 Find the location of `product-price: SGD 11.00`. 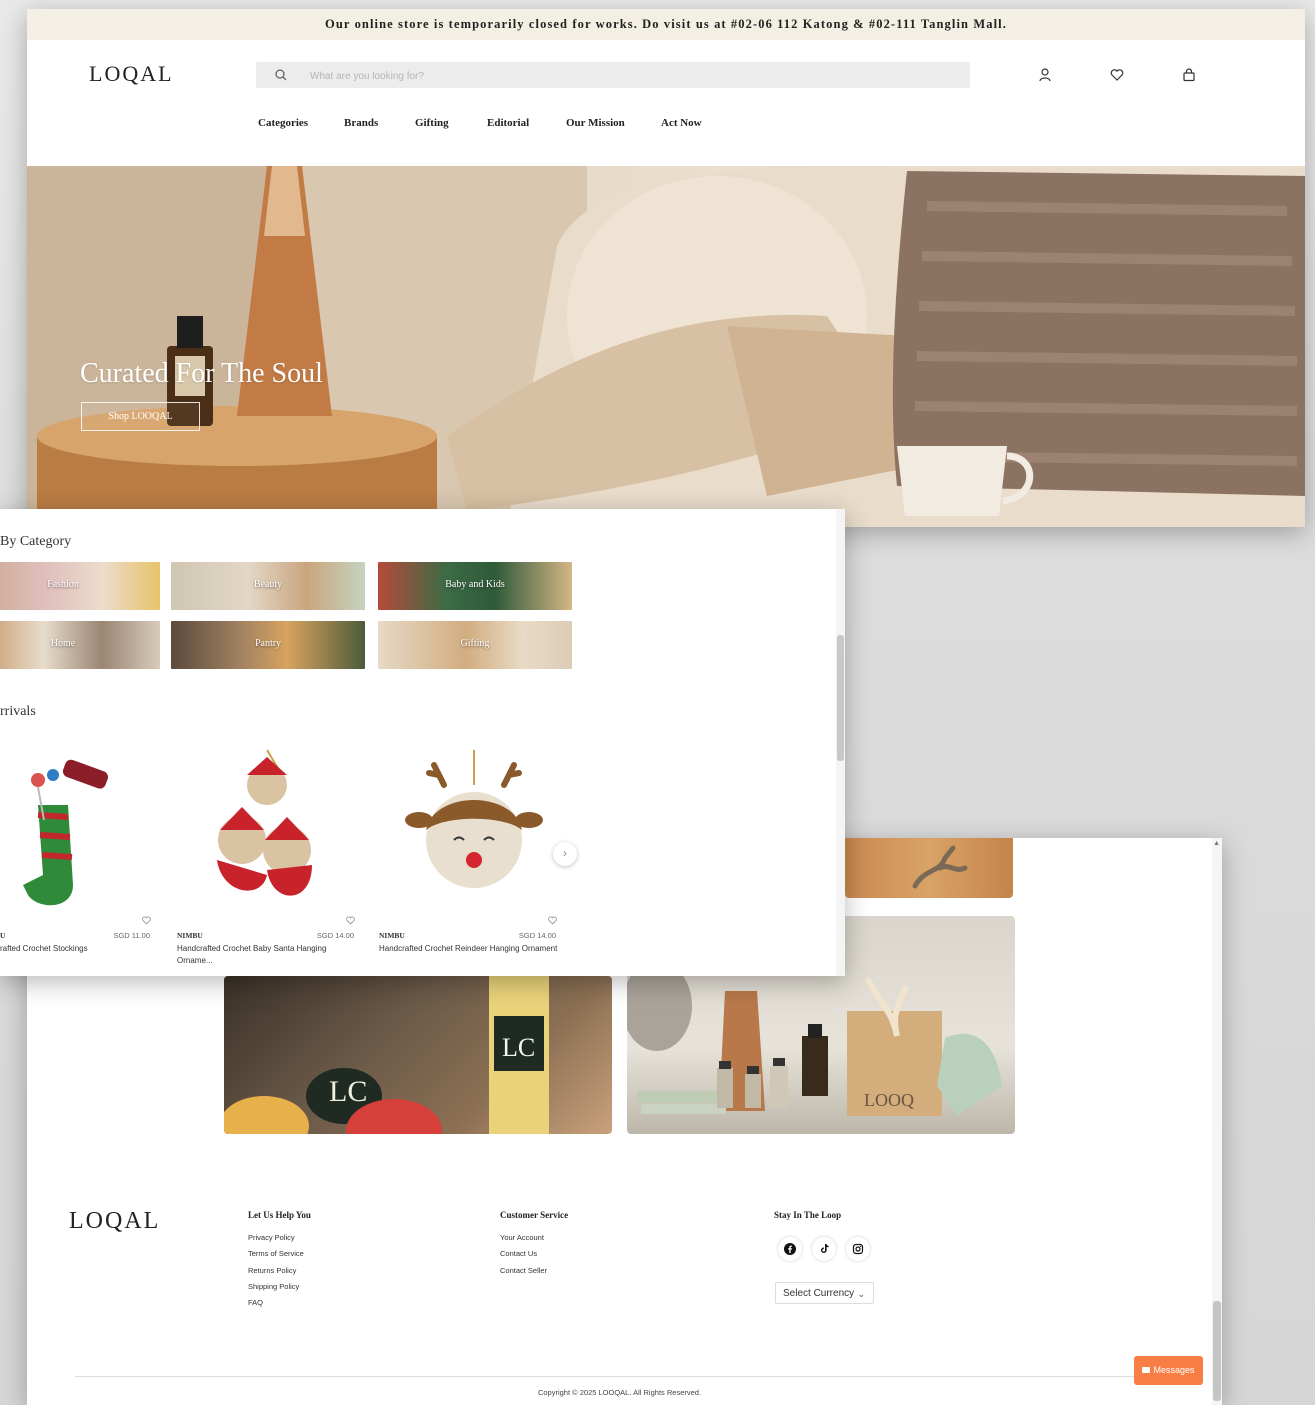

product-price: SGD 11.00 is located at coordinates (131, 935).